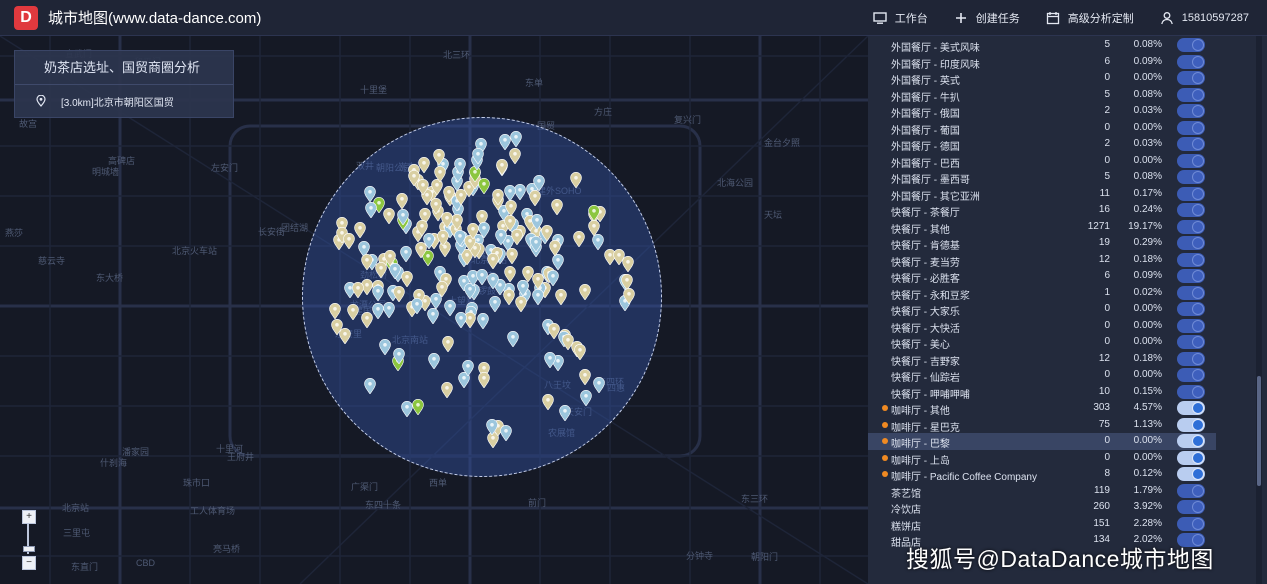 This screenshot has width=1267, height=584. What do you see at coordinates (1048, 260) in the screenshot?
I see `table-row: 快餐厅 - 麦当劳 12 0.18%` at bounding box center [1048, 260].